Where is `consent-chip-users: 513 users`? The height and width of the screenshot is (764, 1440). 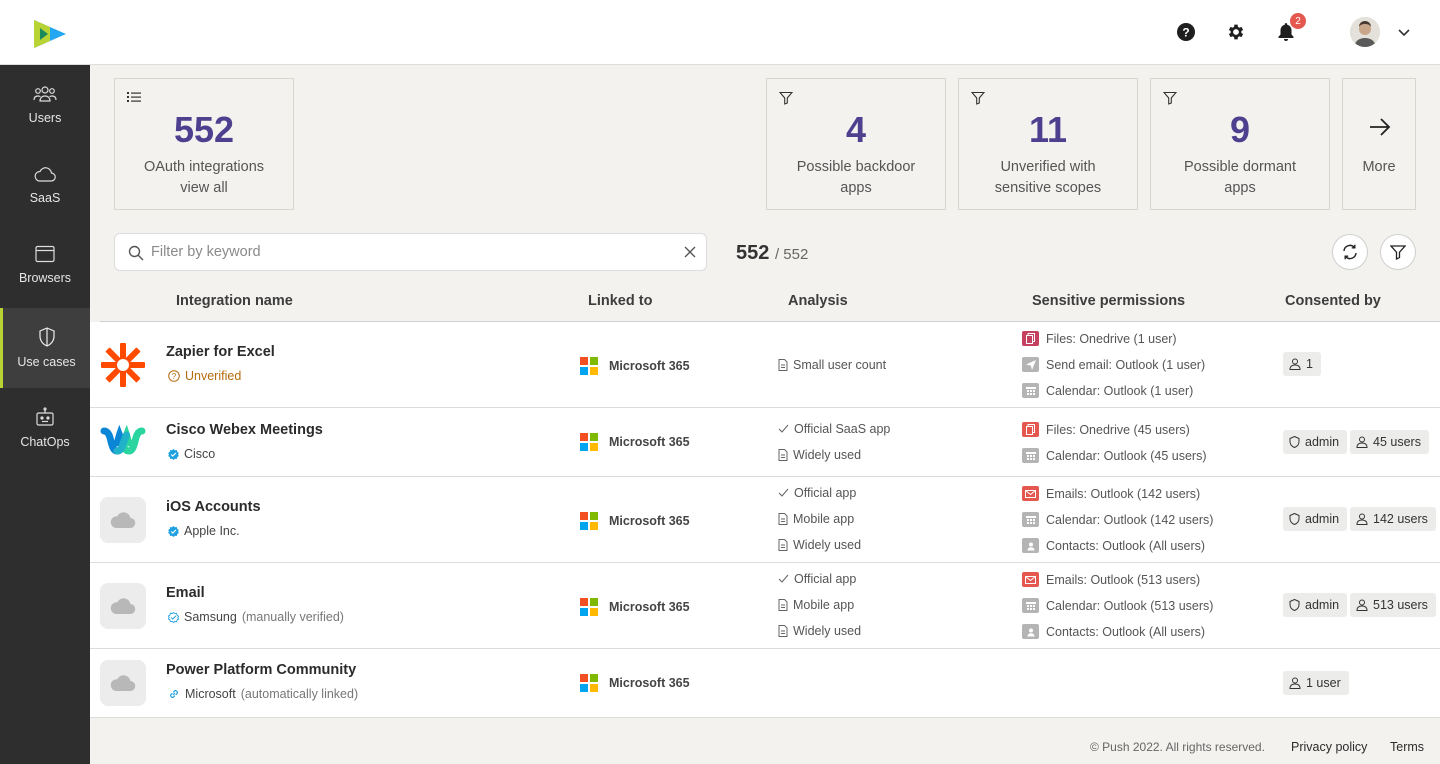 consent-chip-users: 513 users is located at coordinates (1393, 605).